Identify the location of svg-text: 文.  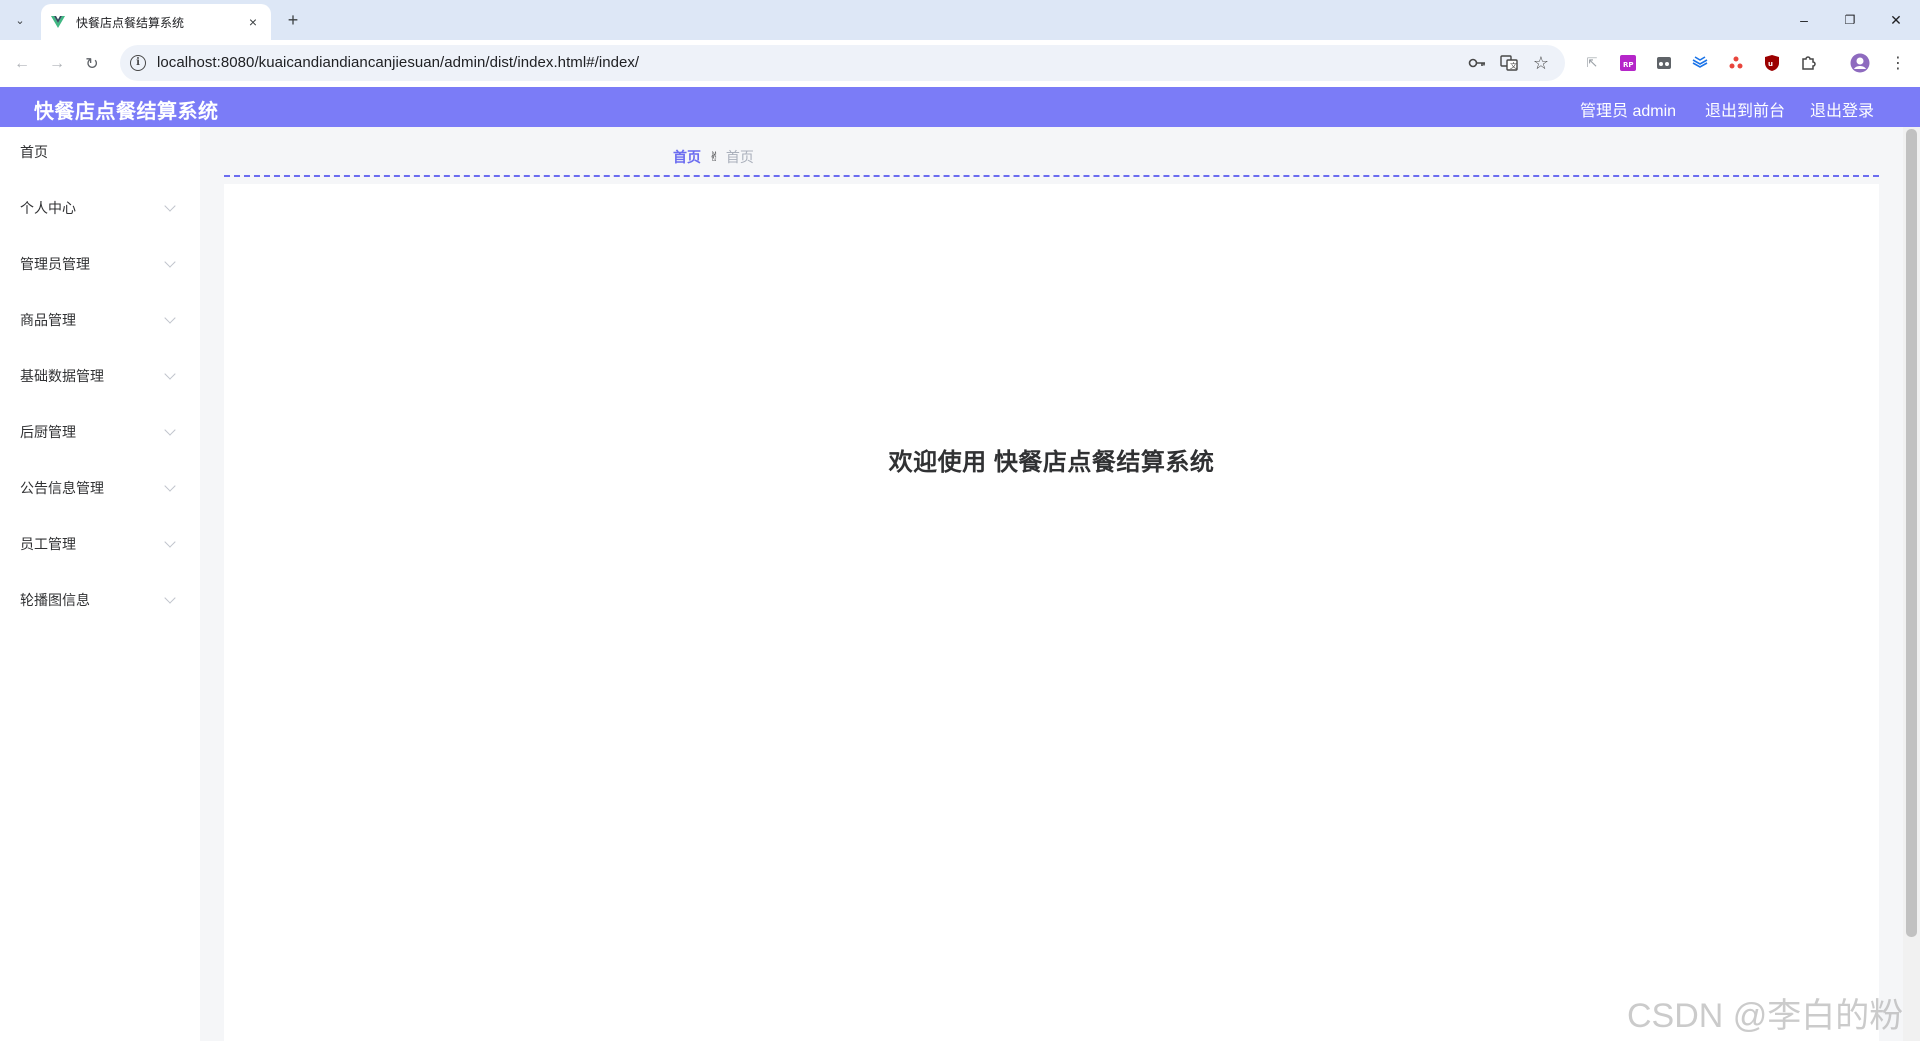
(1513, 65).